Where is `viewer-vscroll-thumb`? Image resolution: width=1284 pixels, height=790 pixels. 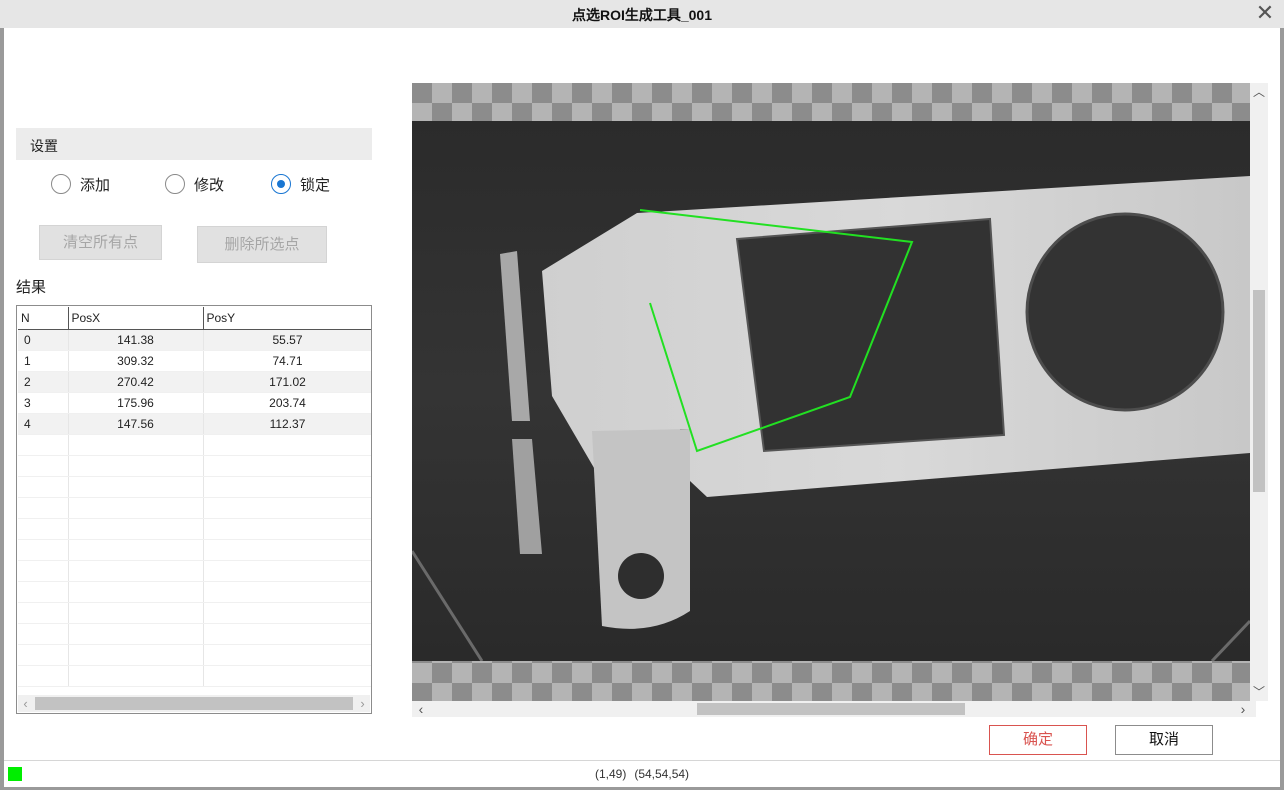 viewer-vscroll-thumb is located at coordinates (1259, 391).